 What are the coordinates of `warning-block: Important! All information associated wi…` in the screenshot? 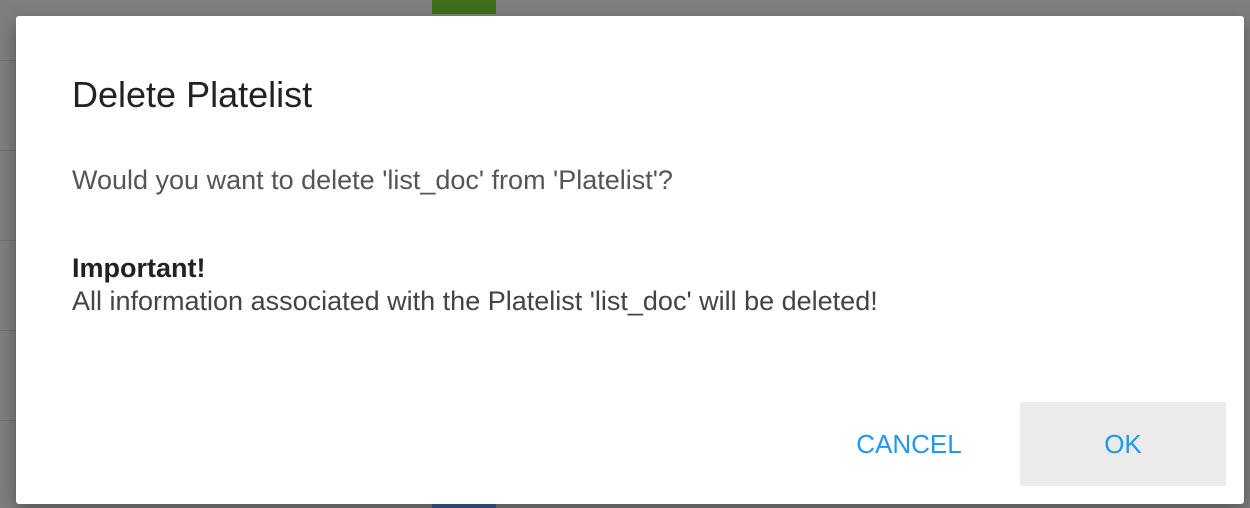 It's located at (475, 285).